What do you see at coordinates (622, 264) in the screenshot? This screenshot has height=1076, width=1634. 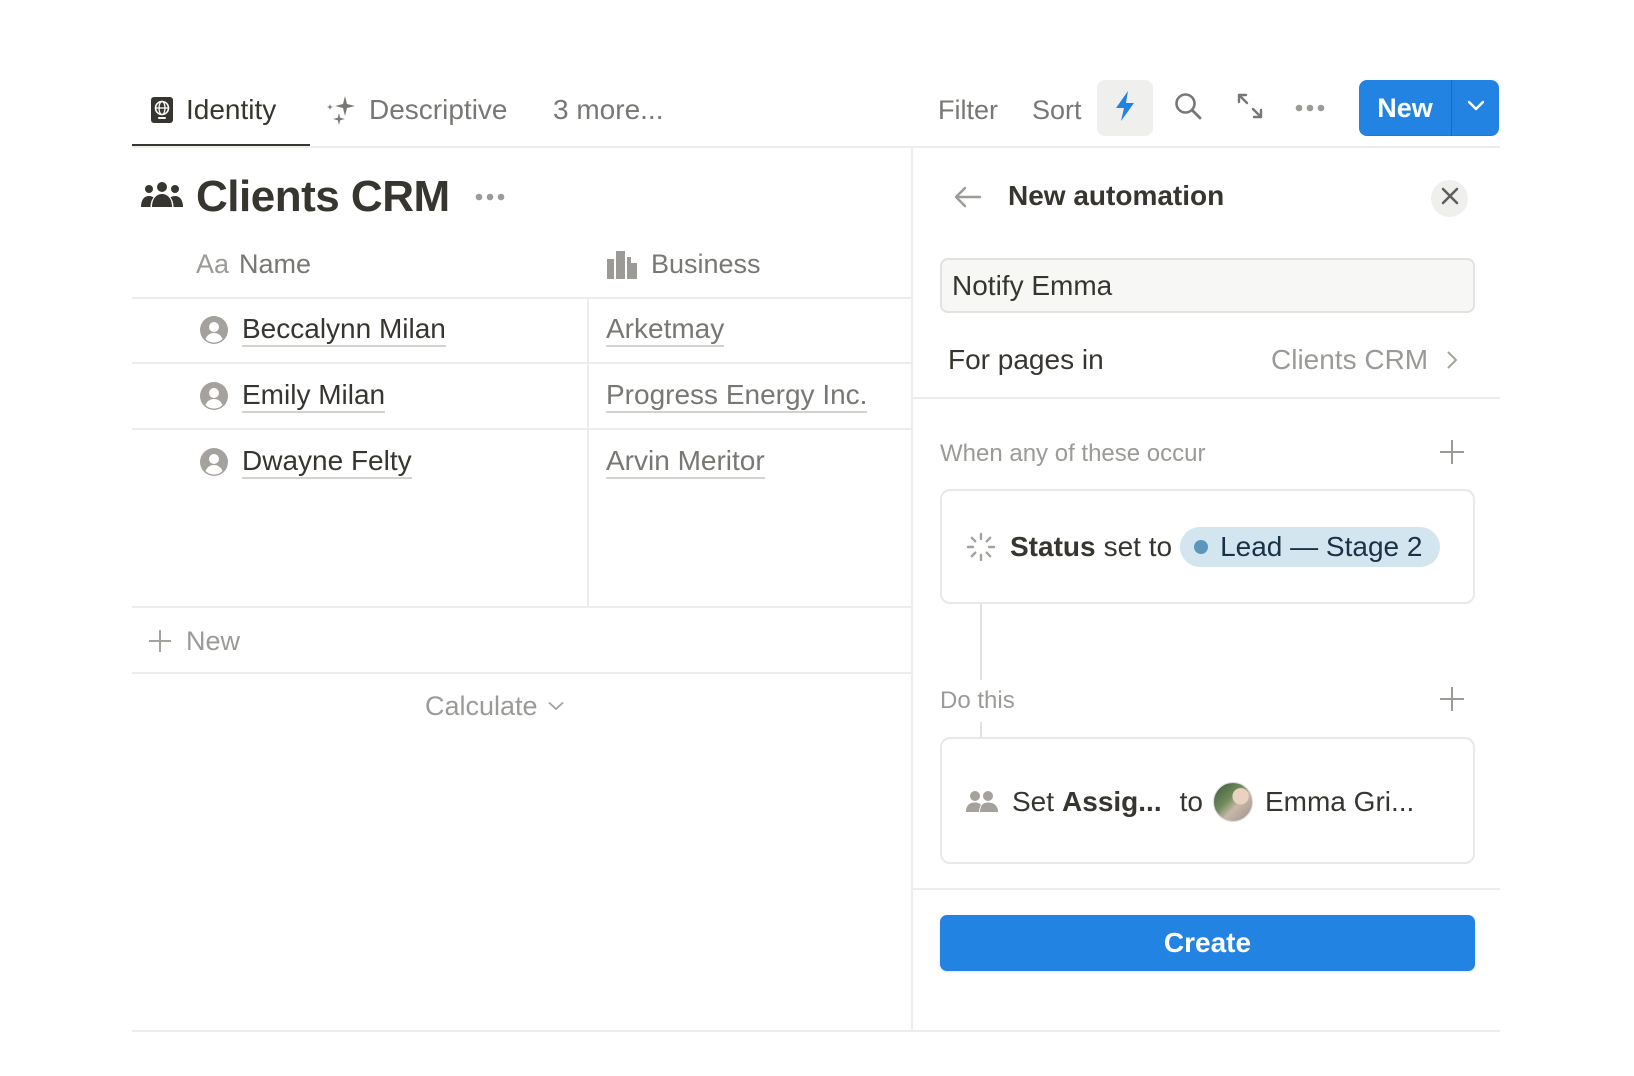 I see `building-icon` at bounding box center [622, 264].